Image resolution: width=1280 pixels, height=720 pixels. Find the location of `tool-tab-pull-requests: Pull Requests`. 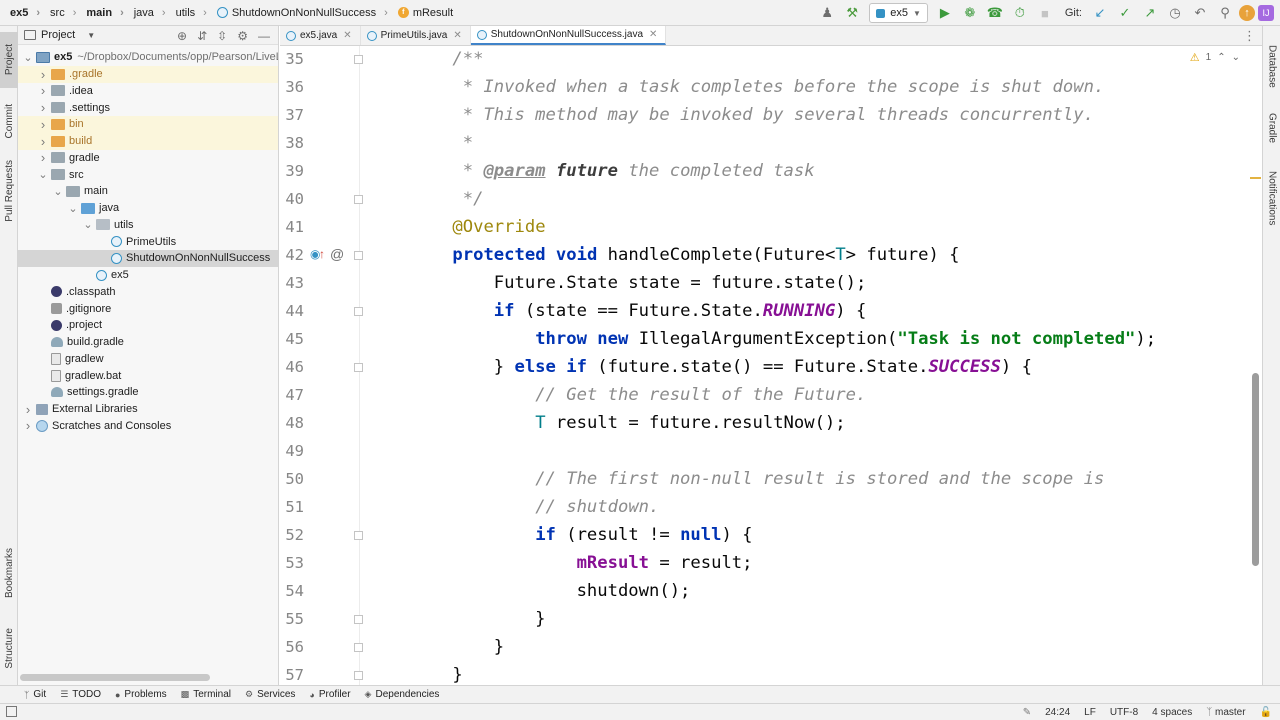

tool-tab-pull-requests: Pull Requests is located at coordinates (9, 191).